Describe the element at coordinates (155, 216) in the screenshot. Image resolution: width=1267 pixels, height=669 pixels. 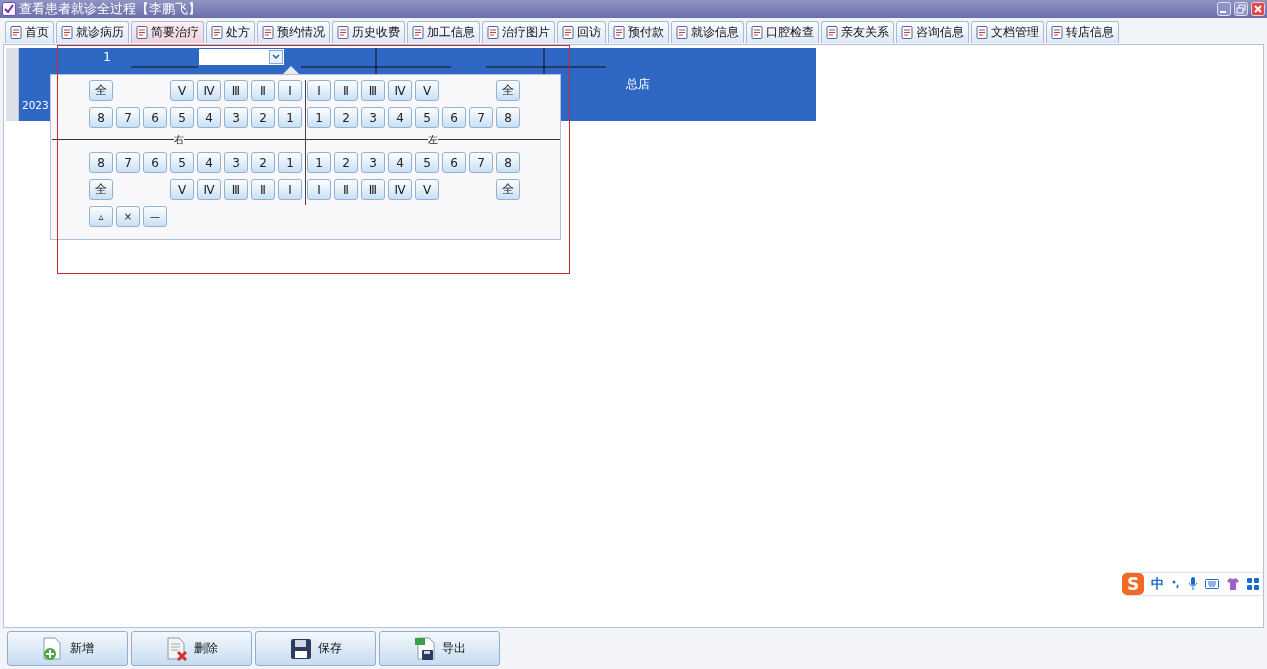
I see `symbol-button: —` at that location.